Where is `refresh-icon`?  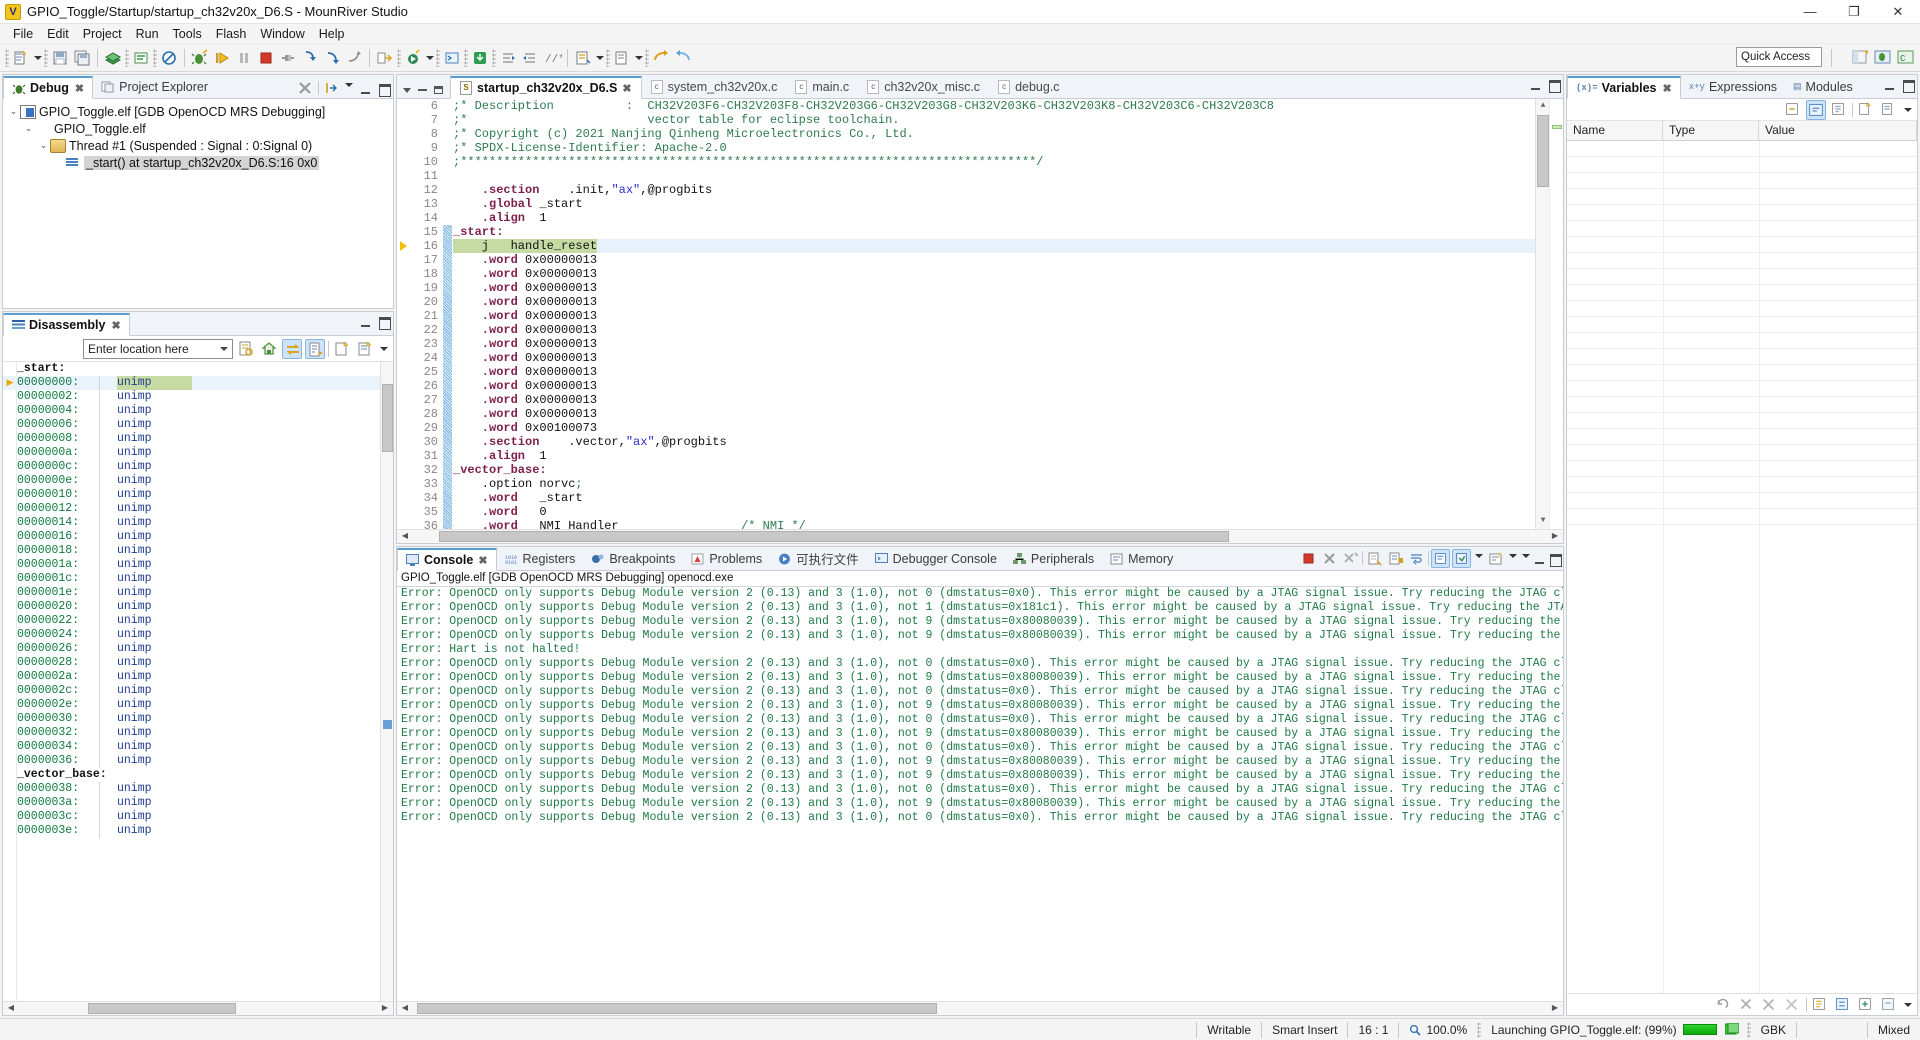 refresh-icon is located at coordinates (1724, 1005).